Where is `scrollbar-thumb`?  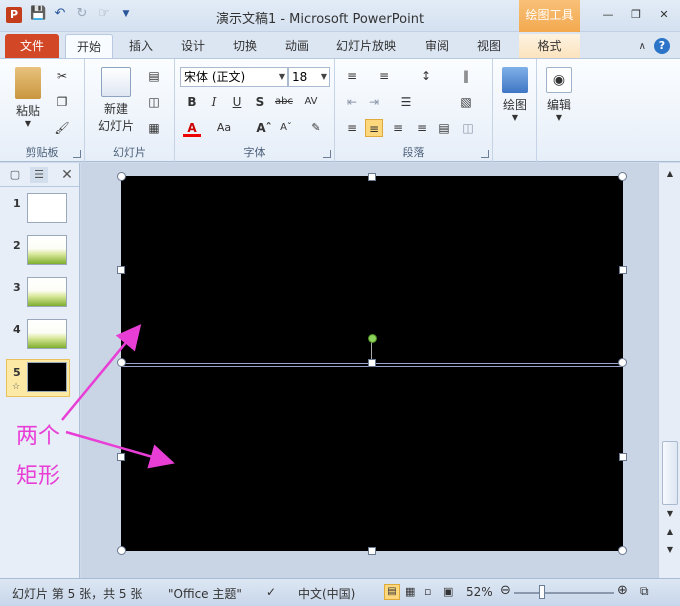 scrollbar-thumb is located at coordinates (670, 473).